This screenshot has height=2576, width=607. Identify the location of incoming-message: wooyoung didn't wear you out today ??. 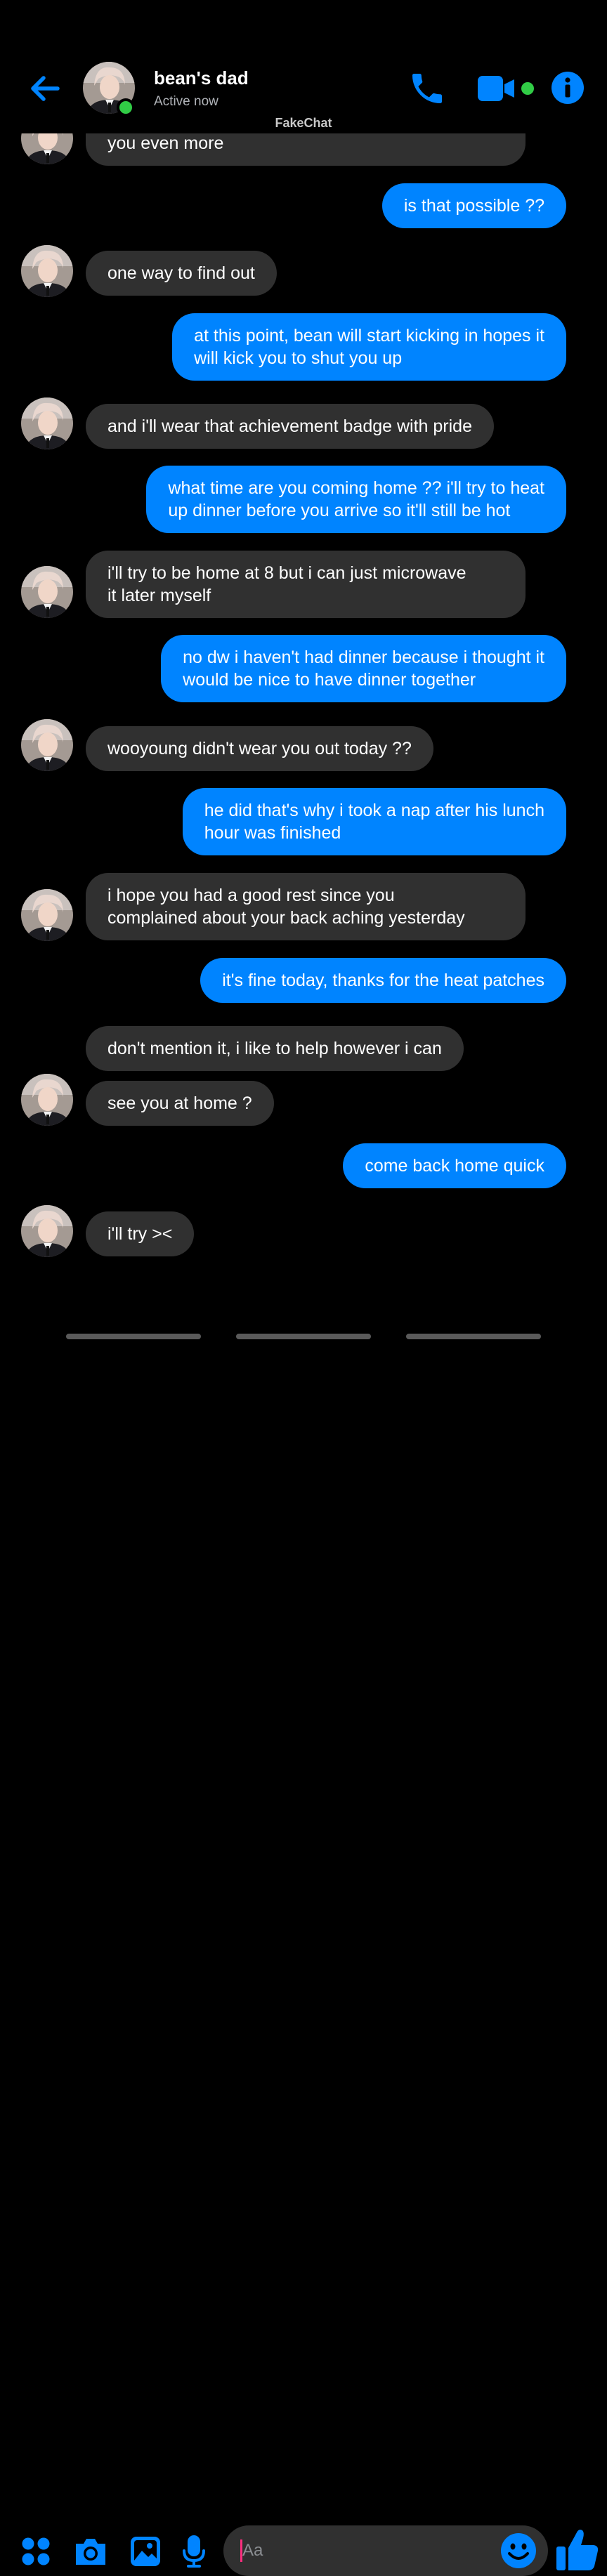
(259, 748).